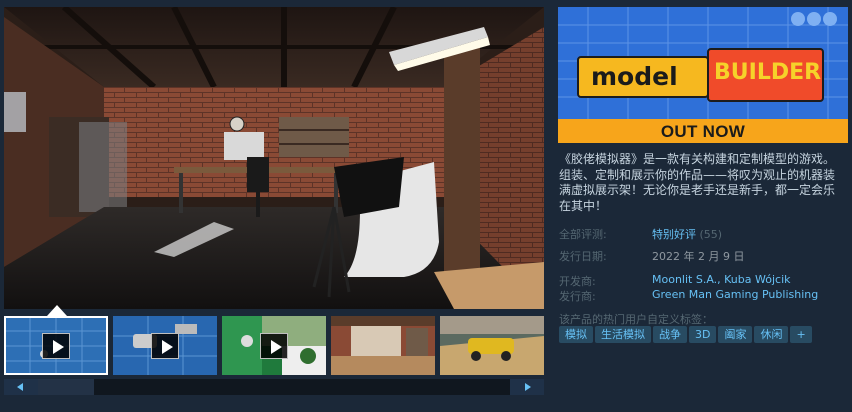 The height and width of the screenshot is (412, 852). I want to click on capsule-logo-model: model, so click(634, 76).